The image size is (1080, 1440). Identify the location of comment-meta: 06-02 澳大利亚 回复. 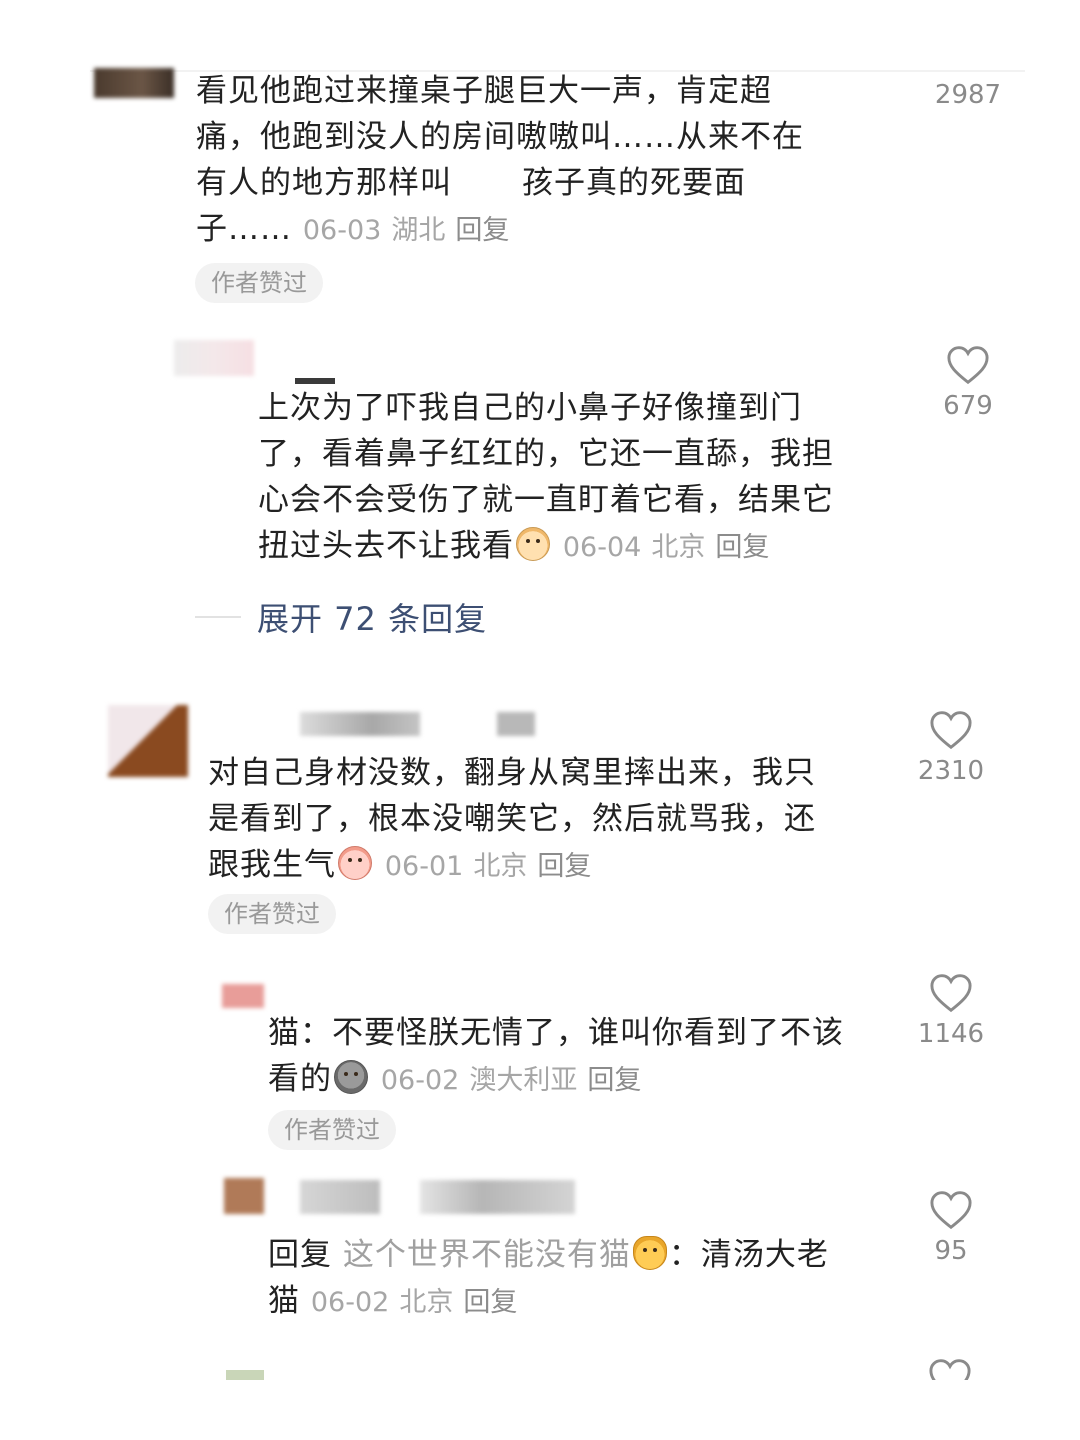
(511, 1080).